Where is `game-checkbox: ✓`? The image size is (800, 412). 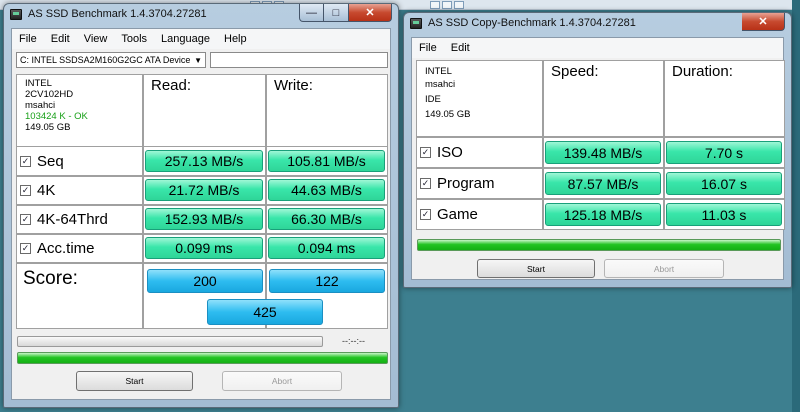 game-checkbox: ✓ is located at coordinates (425, 214).